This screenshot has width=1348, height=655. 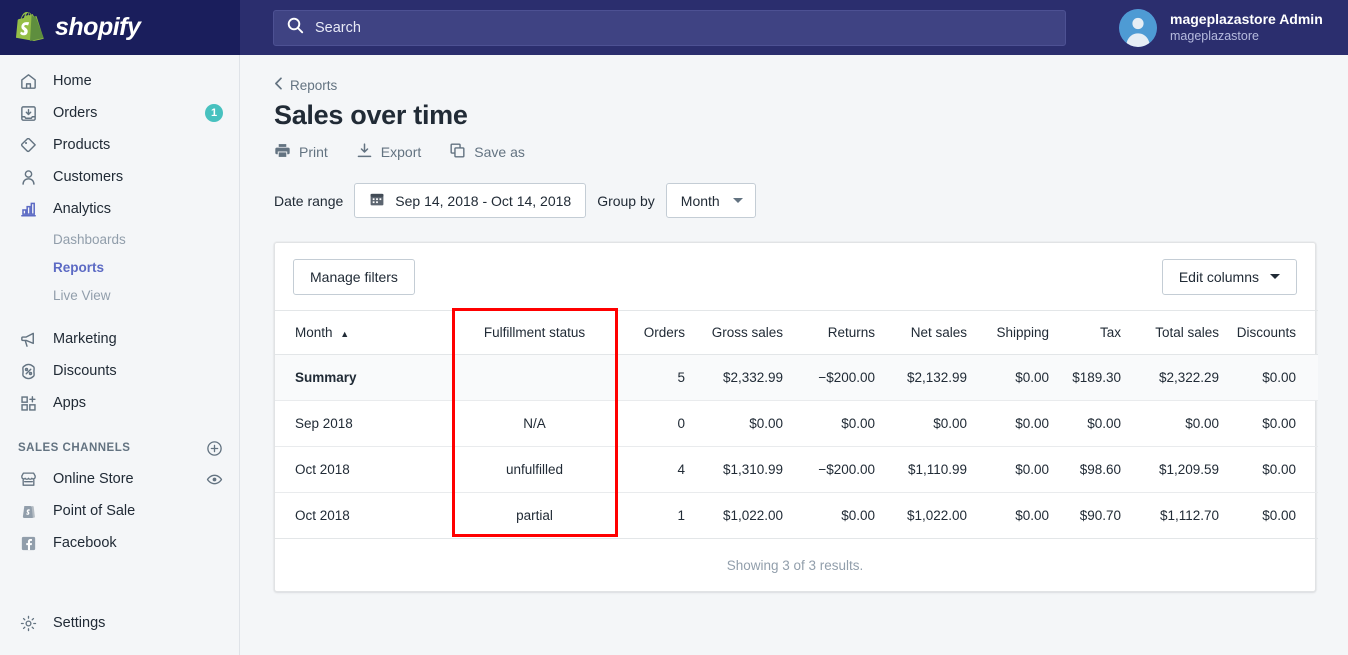 I want to click on sidebar-item-online-store: Online Store, so click(x=119, y=479).